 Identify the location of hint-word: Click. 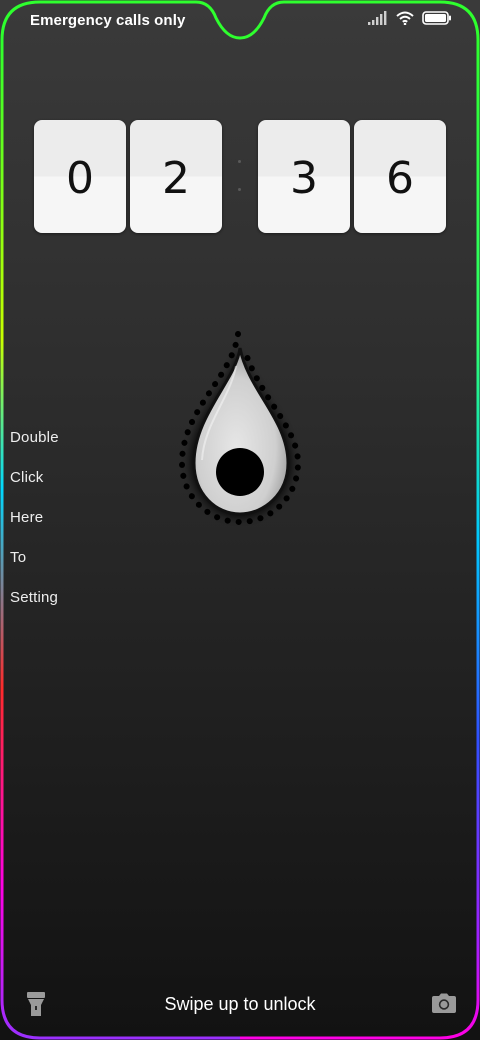
(27, 477).